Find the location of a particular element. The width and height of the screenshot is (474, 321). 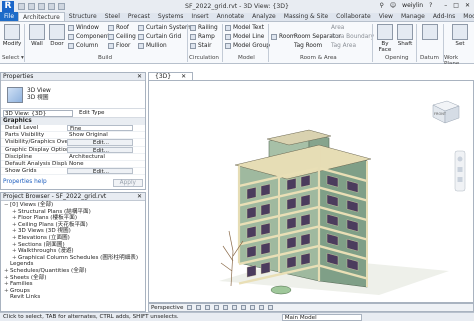

tree-item: +Walkthroughs (漫遊) is located at coordinates (73, 251).